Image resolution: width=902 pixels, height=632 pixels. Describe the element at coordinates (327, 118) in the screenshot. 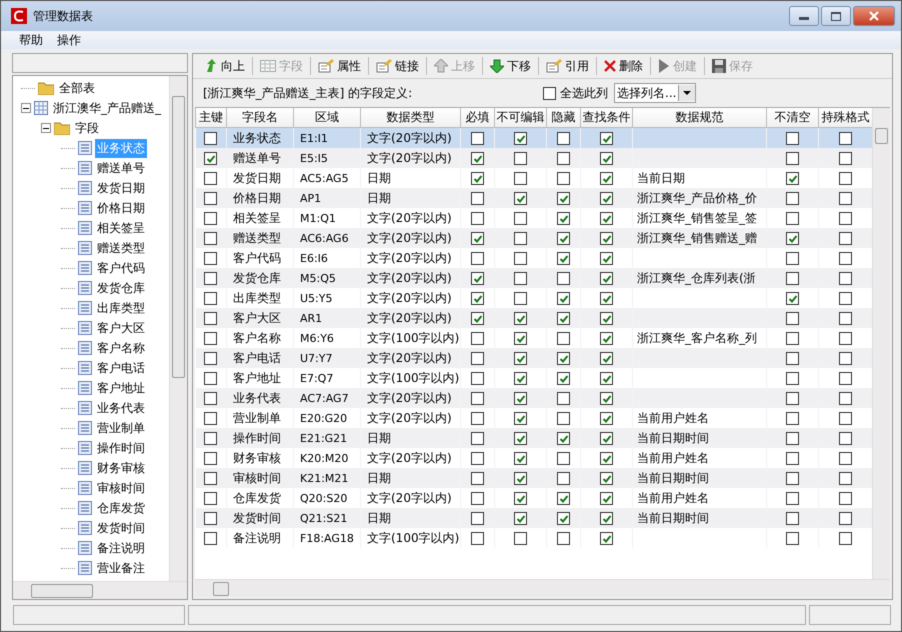

I see `column-header: 区域` at that location.